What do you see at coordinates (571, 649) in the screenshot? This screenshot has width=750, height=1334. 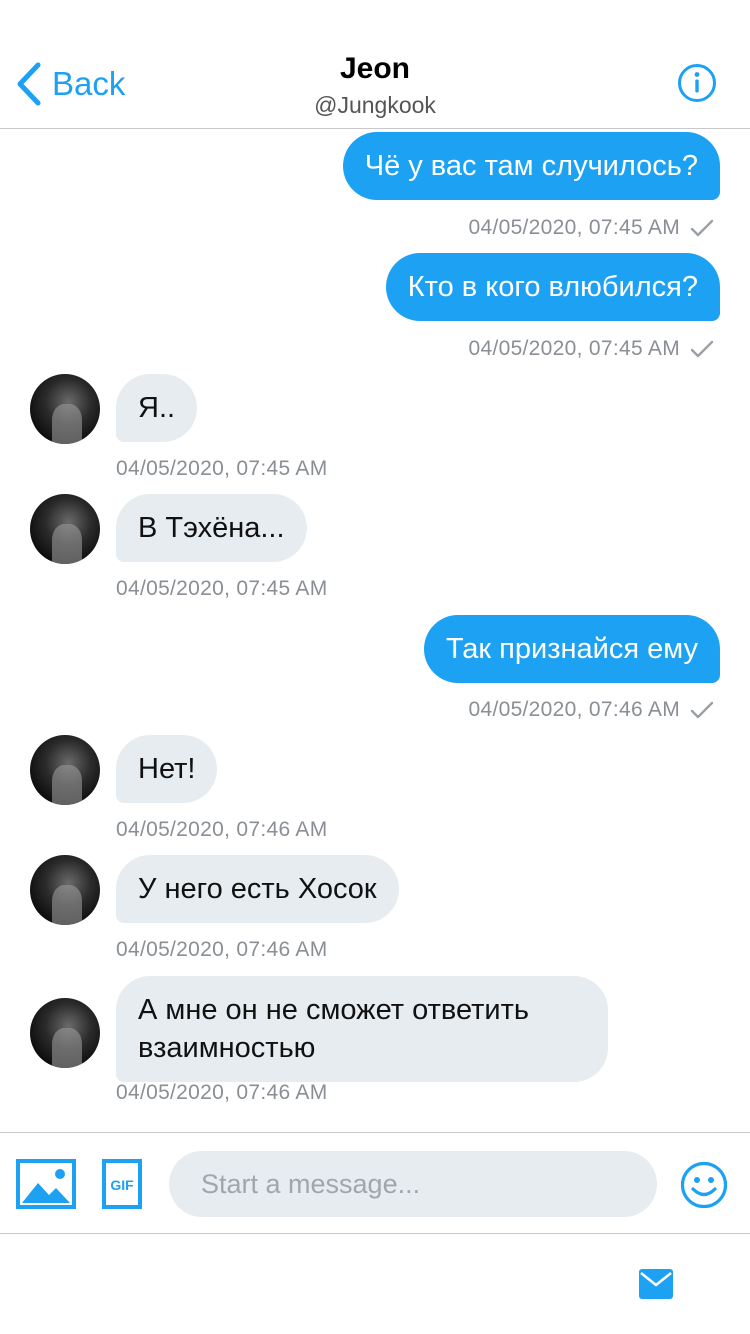 I see `outgoing-message: Так признайся ему` at bounding box center [571, 649].